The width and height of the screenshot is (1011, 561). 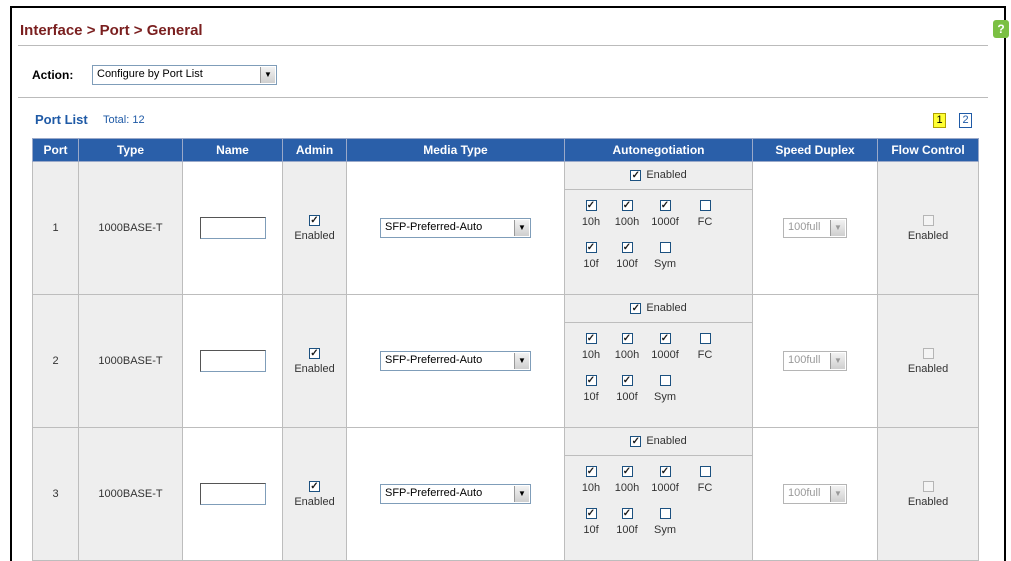 I want to click on col-header-flow-control: Flow Control, so click(x=928, y=150).